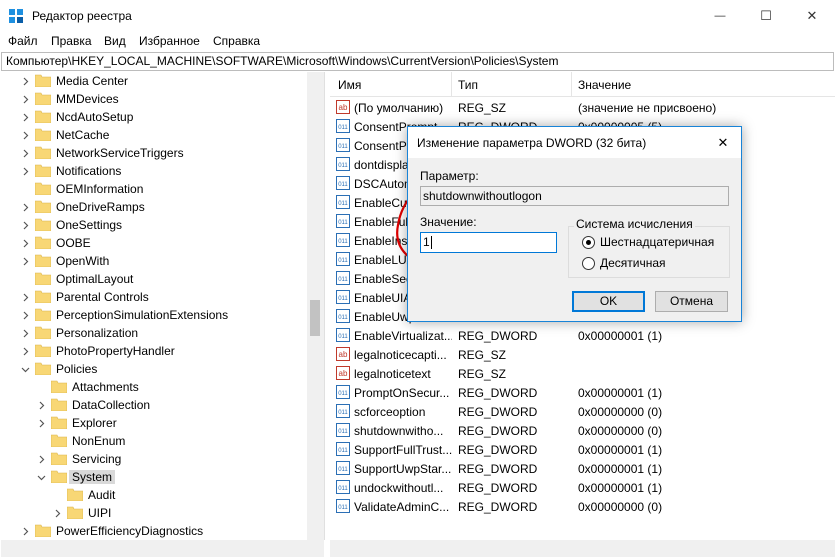 The width and height of the screenshot is (835, 558). I want to click on ok-button: OK, so click(608, 301).